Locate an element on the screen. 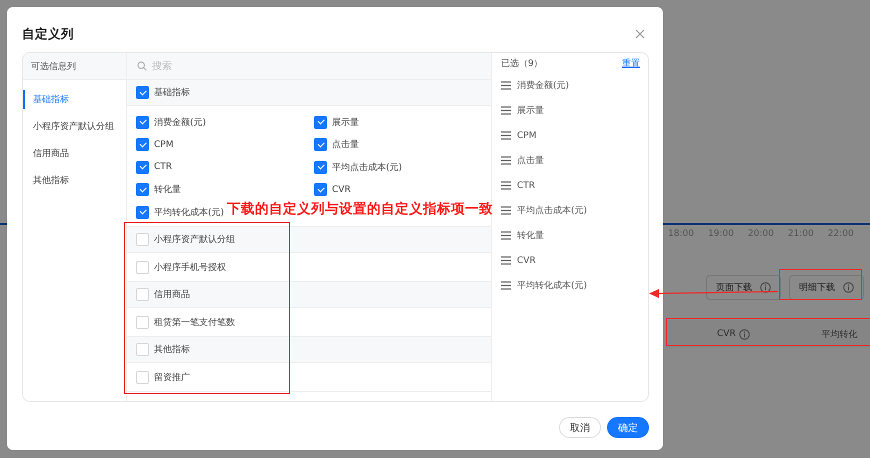  download-button: 页面下载 is located at coordinates (743, 287).